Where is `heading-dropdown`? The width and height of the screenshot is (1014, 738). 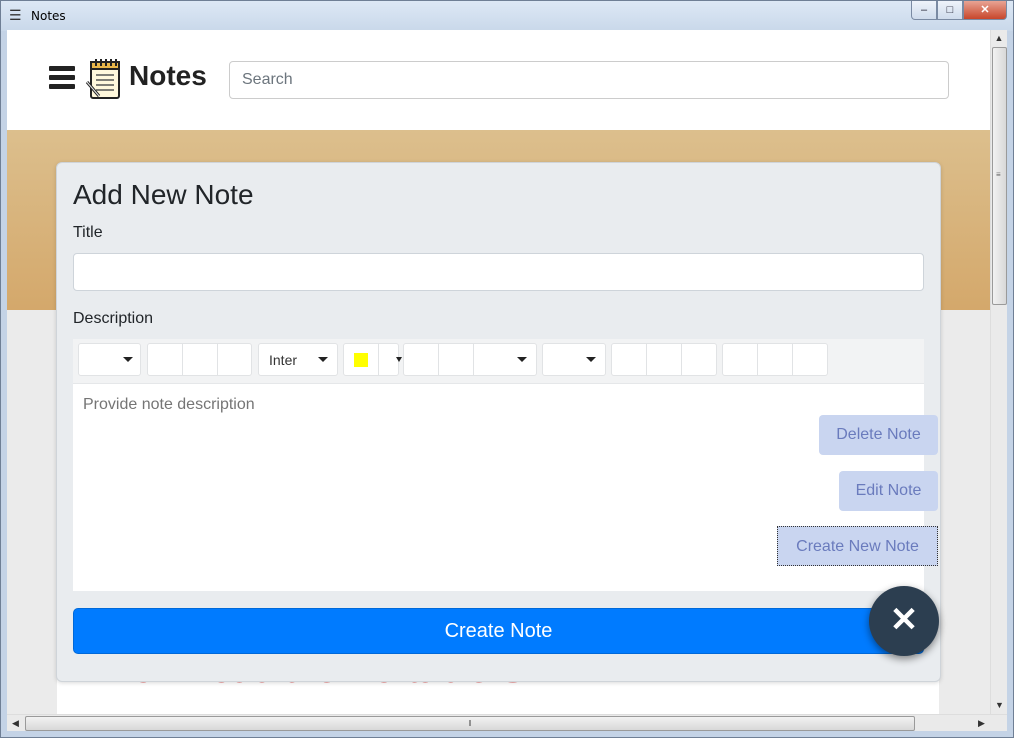
heading-dropdown is located at coordinates (109, 359).